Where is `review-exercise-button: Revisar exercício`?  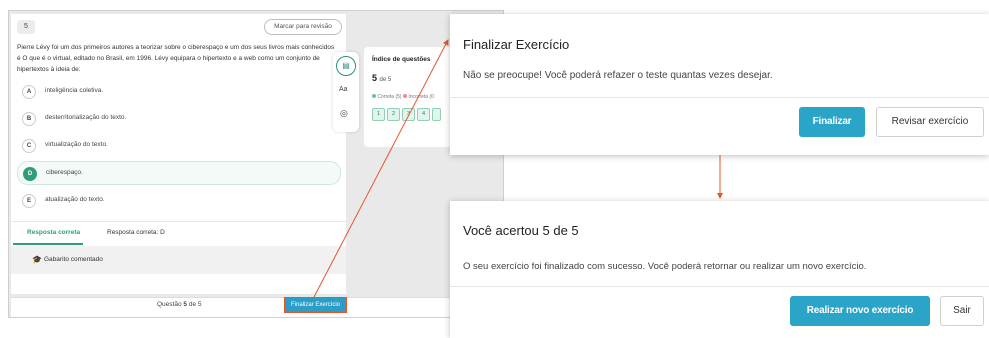
review-exercise-button: Revisar exercício is located at coordinates (930, 122).